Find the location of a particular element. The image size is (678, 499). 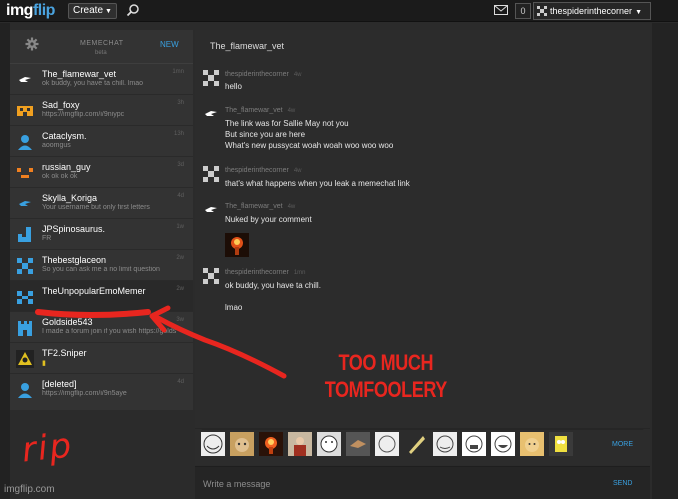

message-text: The link was for Sallie May not you is located at coordinates (287, 123).